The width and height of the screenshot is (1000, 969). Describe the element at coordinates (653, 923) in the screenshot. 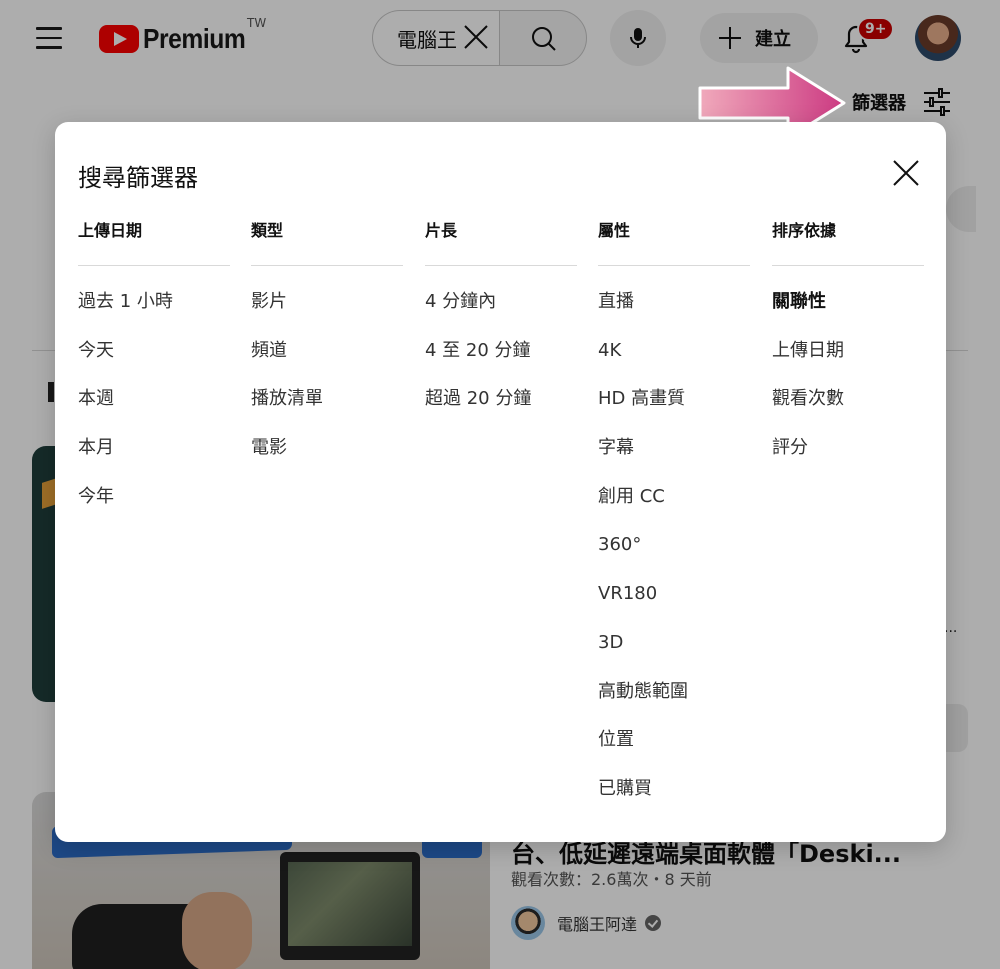

I see `verified-check-icon` at that location.